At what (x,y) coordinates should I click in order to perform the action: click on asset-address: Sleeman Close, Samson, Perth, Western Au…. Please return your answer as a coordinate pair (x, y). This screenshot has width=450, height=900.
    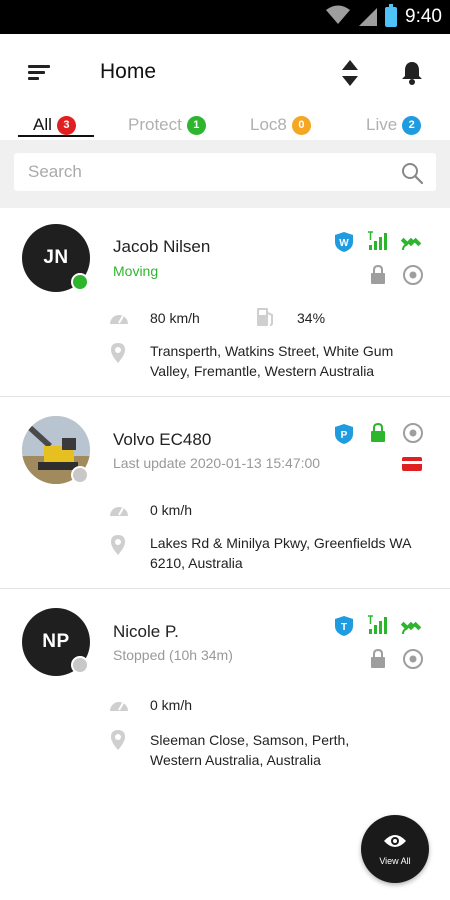
    Looking at the image, I should click on (250, 750).